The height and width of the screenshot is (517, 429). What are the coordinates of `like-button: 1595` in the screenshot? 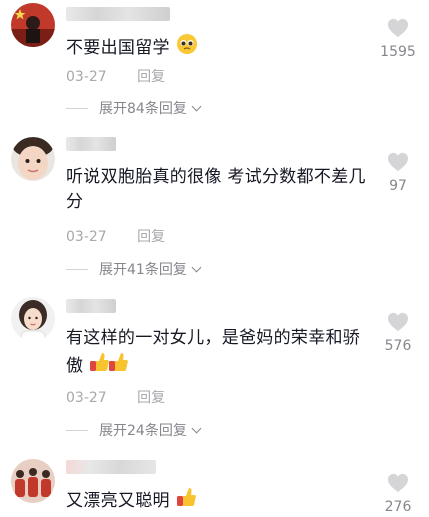 It's located at (398, 39).